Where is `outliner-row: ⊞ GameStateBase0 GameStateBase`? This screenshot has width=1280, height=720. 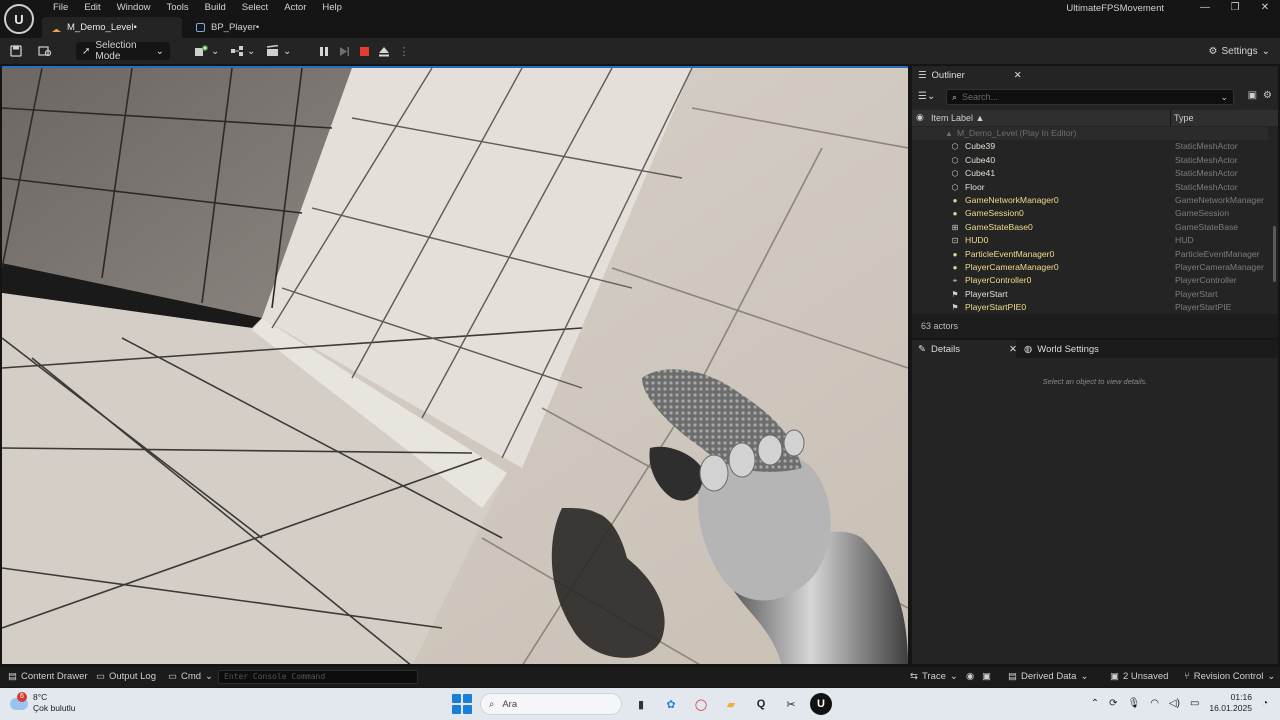
outliner-row: ⊞ GameStateBase0 GameStateBase is located at coordinates (1090, 227).